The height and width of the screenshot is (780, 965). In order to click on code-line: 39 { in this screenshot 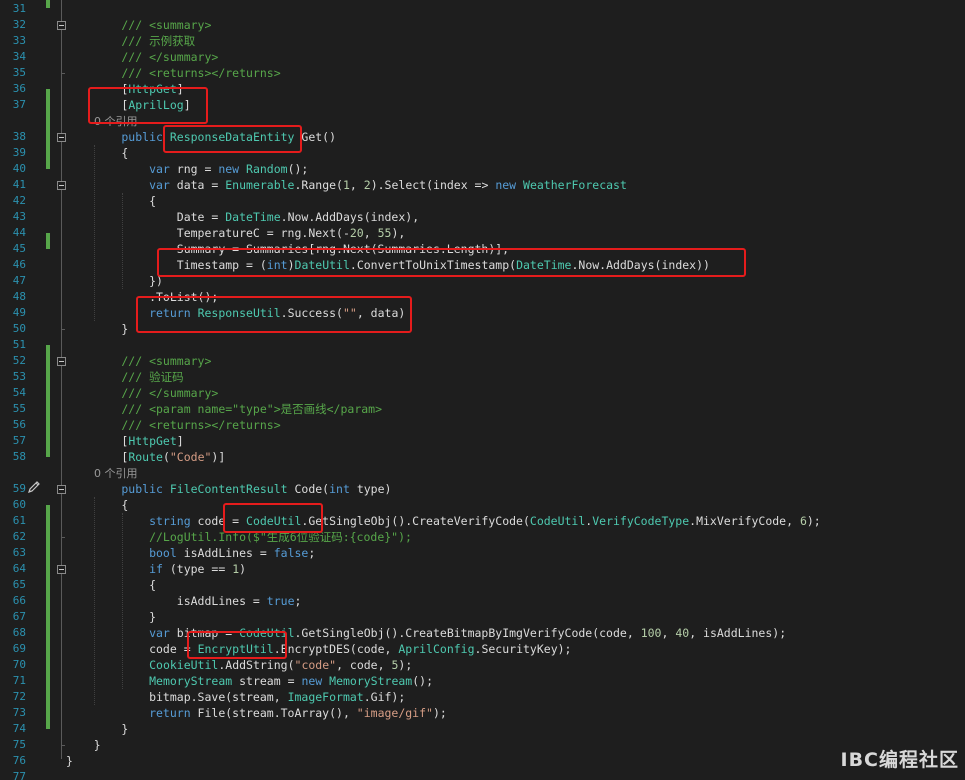, I will do `click(482, 153)`.